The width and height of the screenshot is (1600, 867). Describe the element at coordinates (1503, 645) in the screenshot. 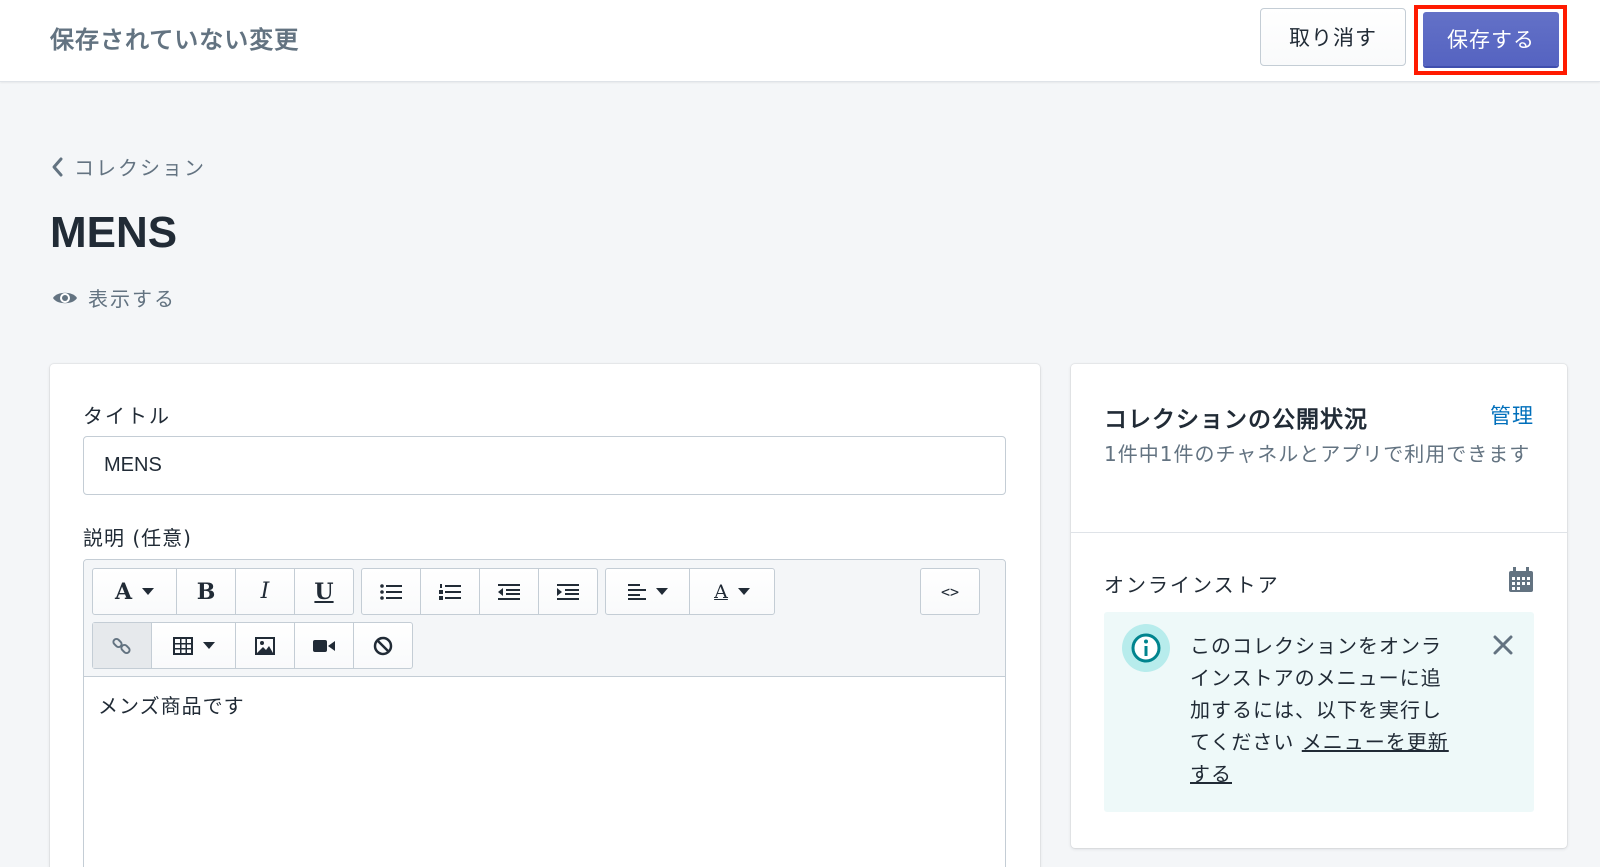

I see `close-icon` at that location.